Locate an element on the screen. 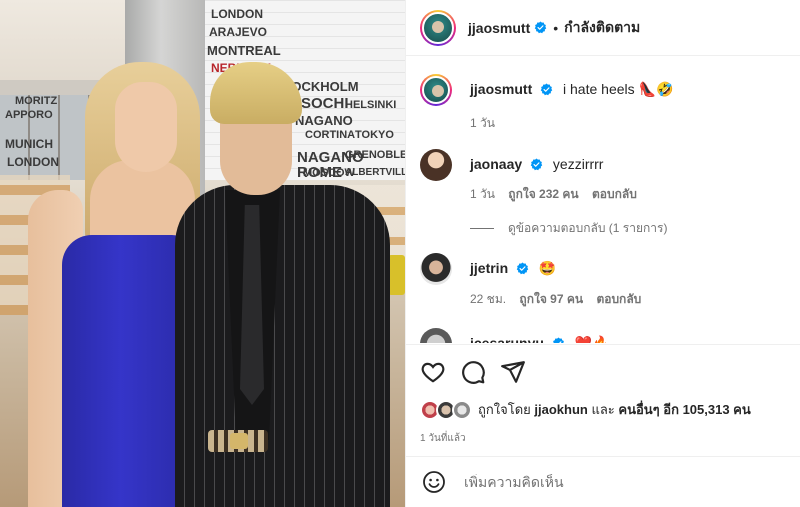 The image size is (800, 507). view-replies-button: ดูข้อความตอบกลับ (1 รายการ) is located at coordinates (568, 228).